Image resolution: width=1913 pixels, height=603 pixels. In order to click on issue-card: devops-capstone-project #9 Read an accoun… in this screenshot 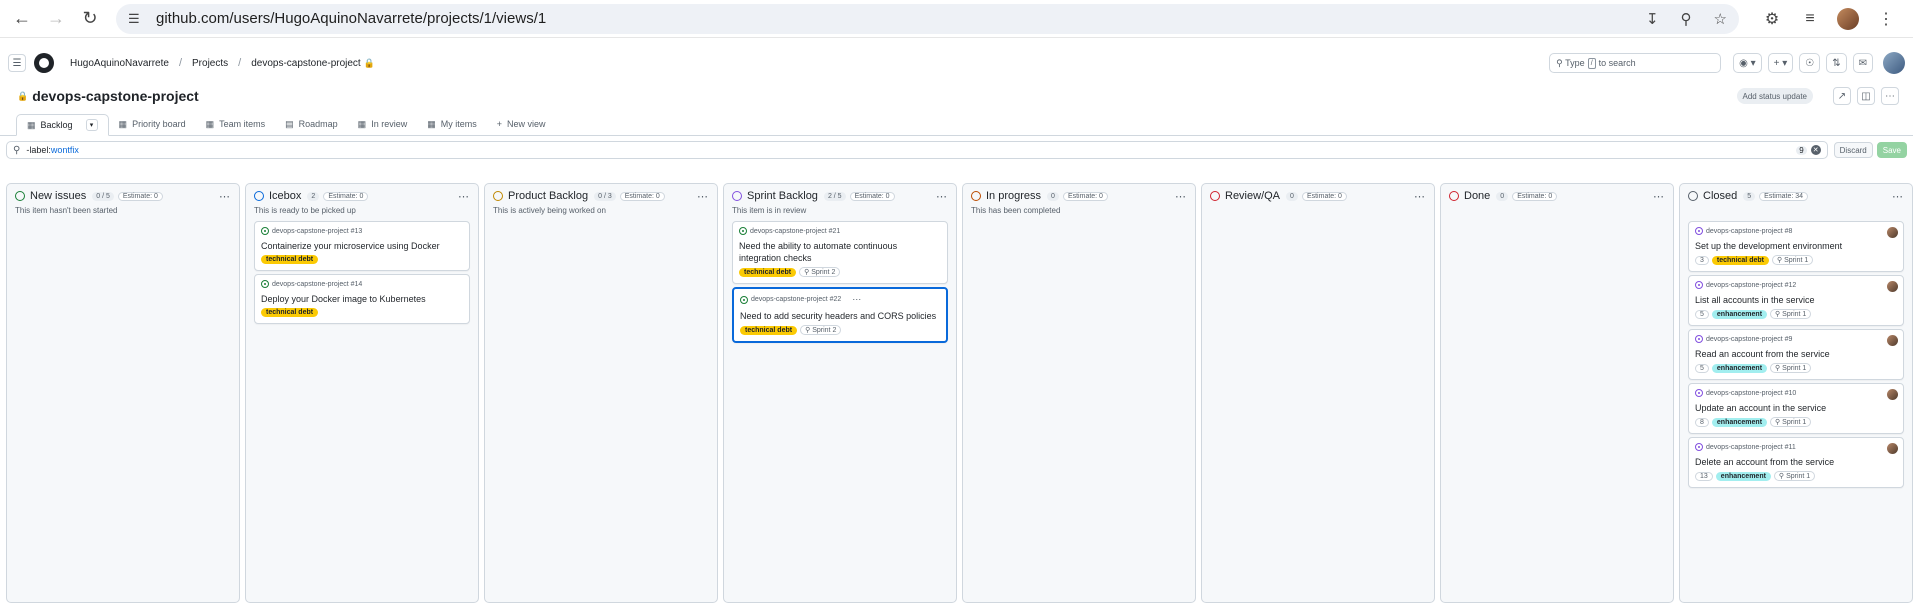, I will do `click(1796, 354)`.